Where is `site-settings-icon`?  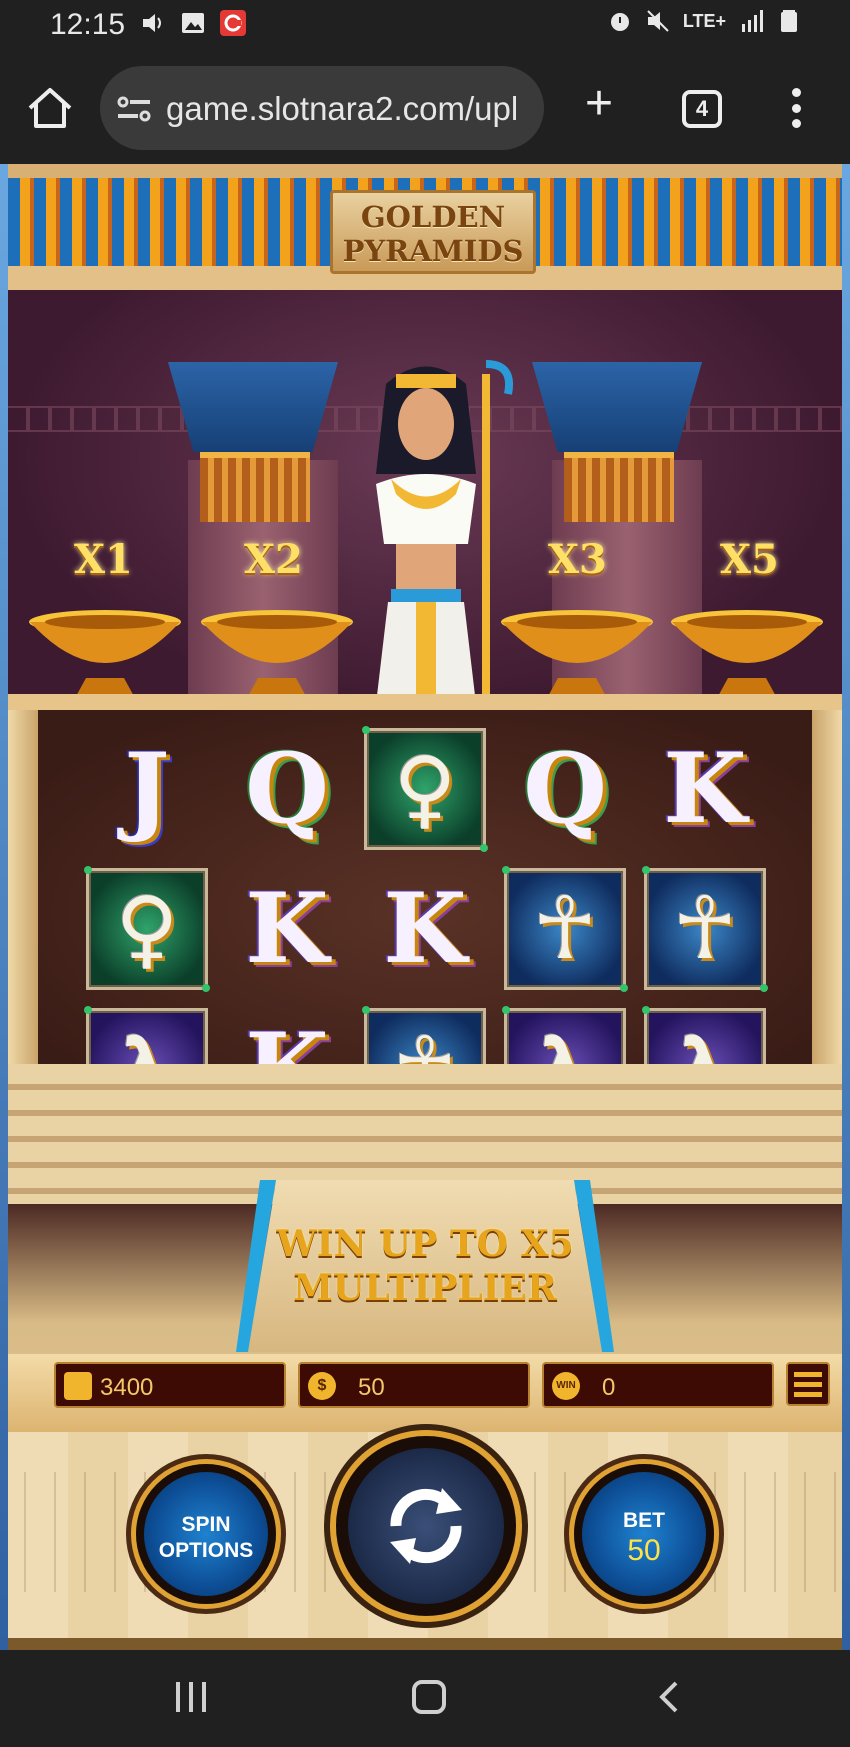 site-settings-icon is located at coordinates (134, 109).